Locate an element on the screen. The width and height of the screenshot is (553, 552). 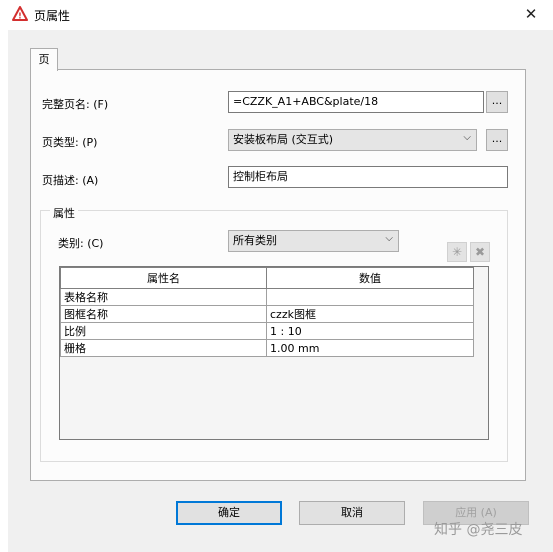
delete-property-icon: ✖ is located at coordinates (480, 252).